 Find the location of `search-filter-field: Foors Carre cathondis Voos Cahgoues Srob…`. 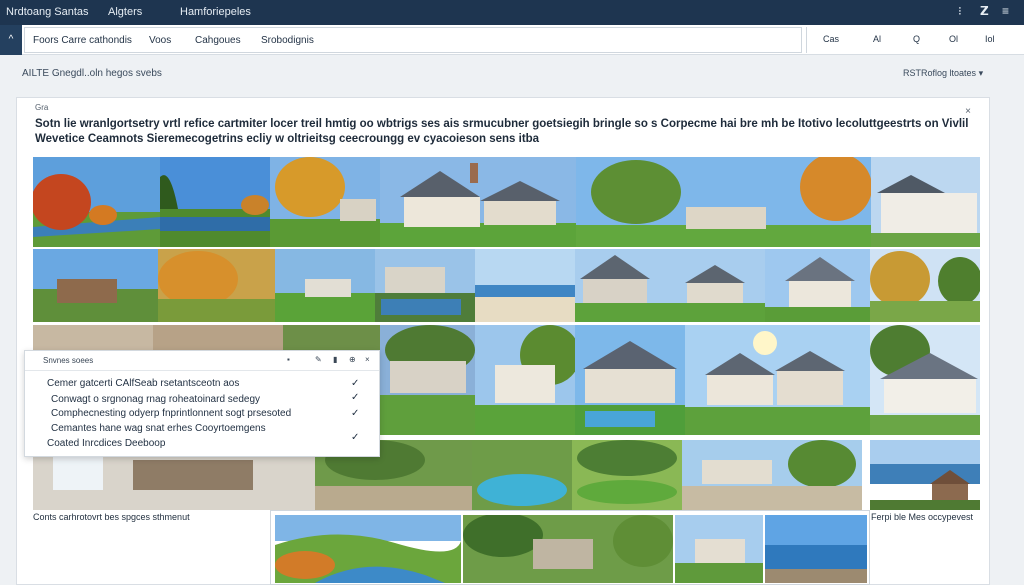

search-filter-field: Foors Carre cathondis Voos Cahgoues Srob… is located at coordinates (413, 40).